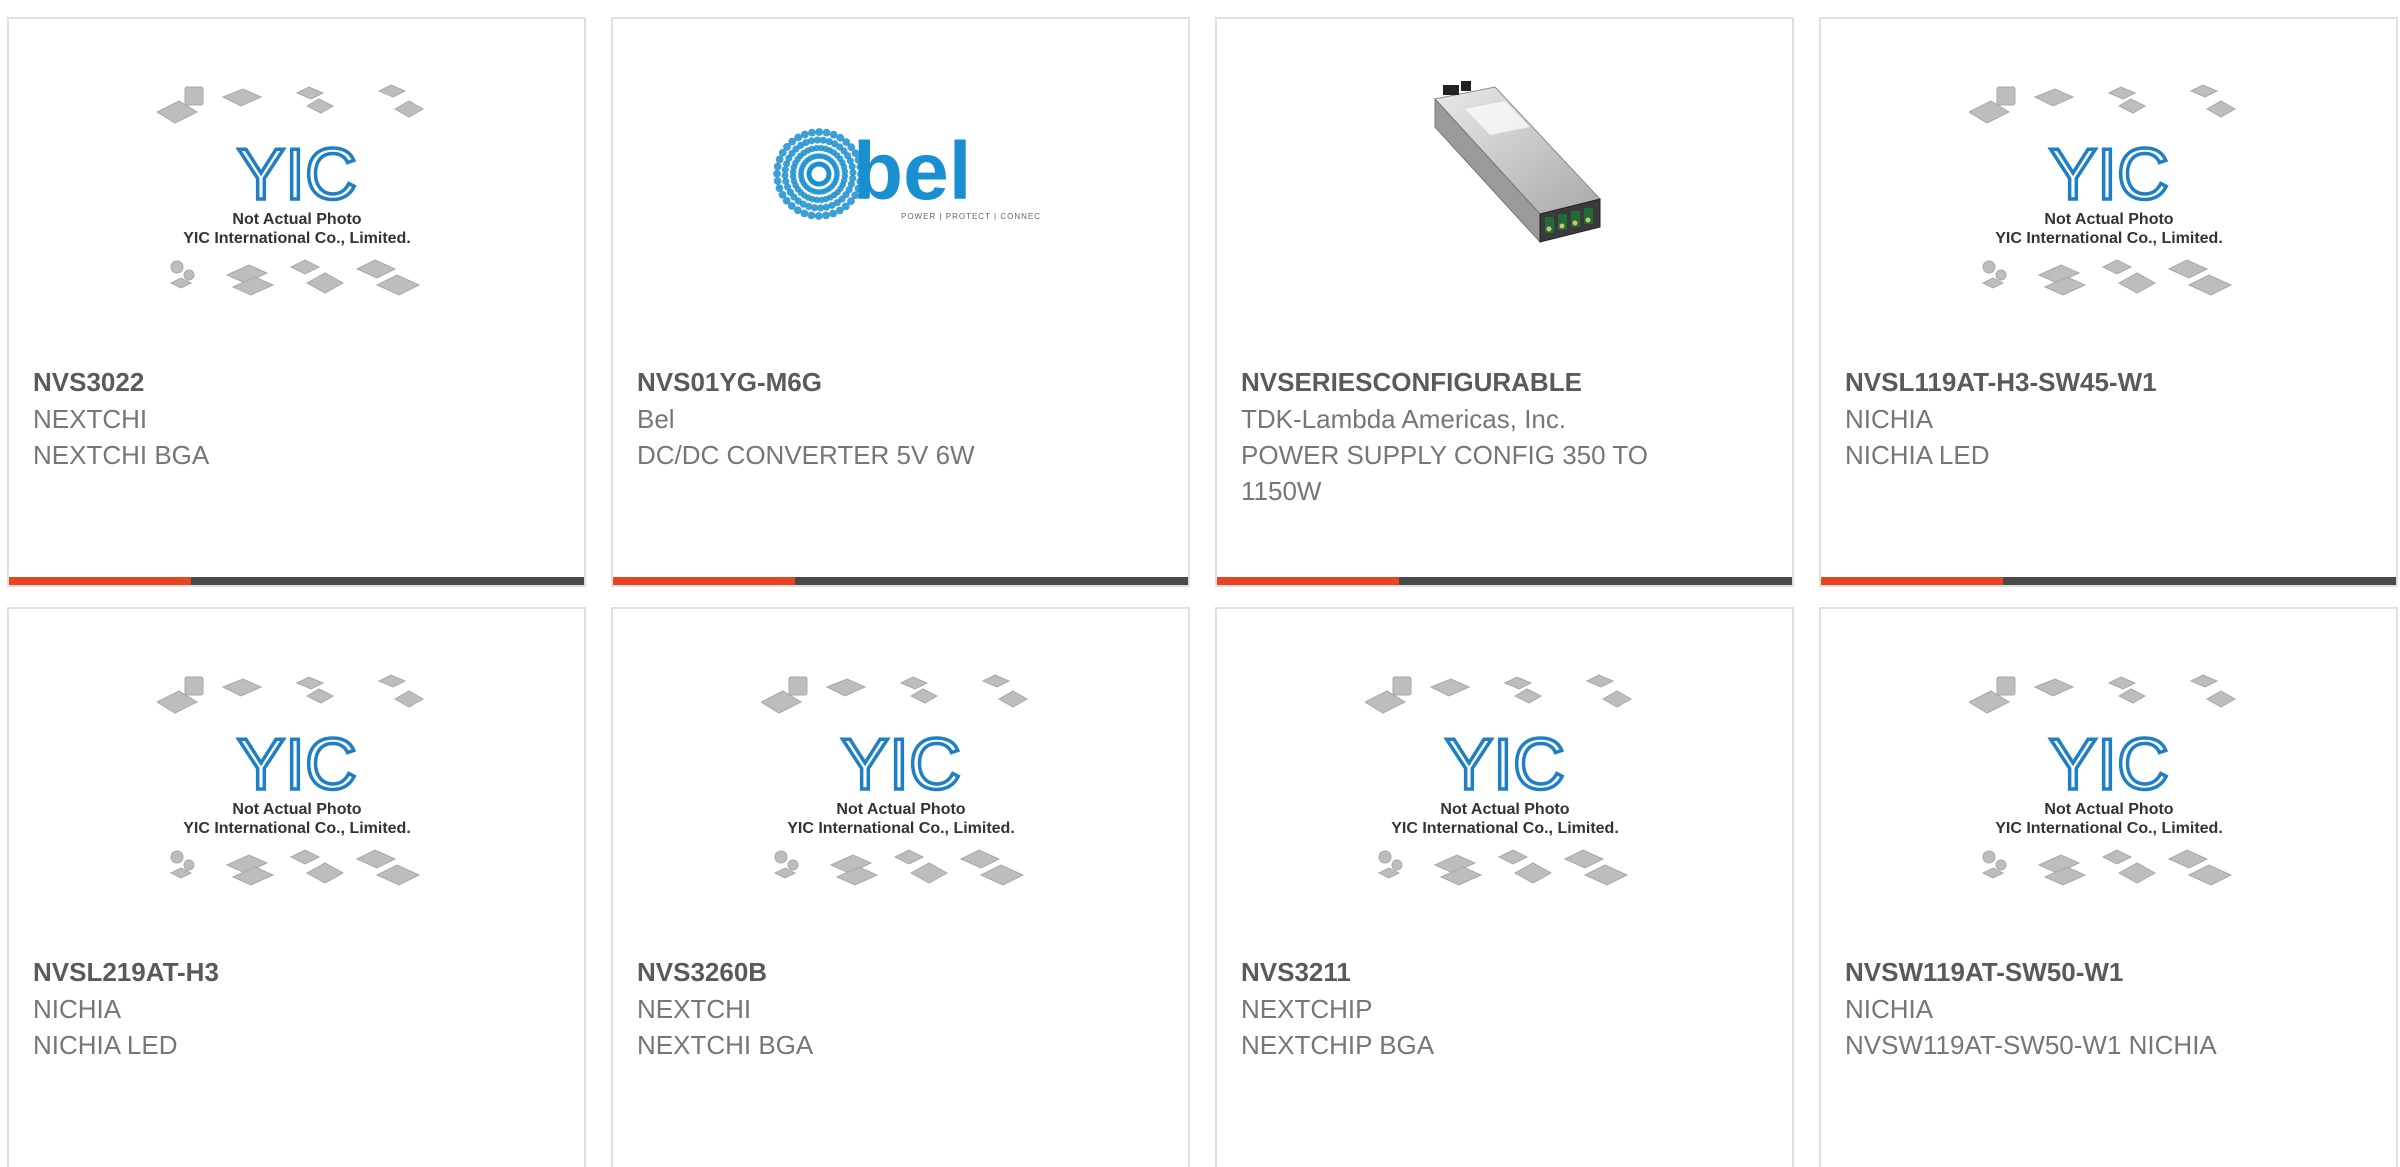 This screenshot has height=1167, width=2400. What do you see at coordinates (900, 382) in the screenshot?
I see `part-number: NVS01YG-M6G` at bounding box center [900, 382].